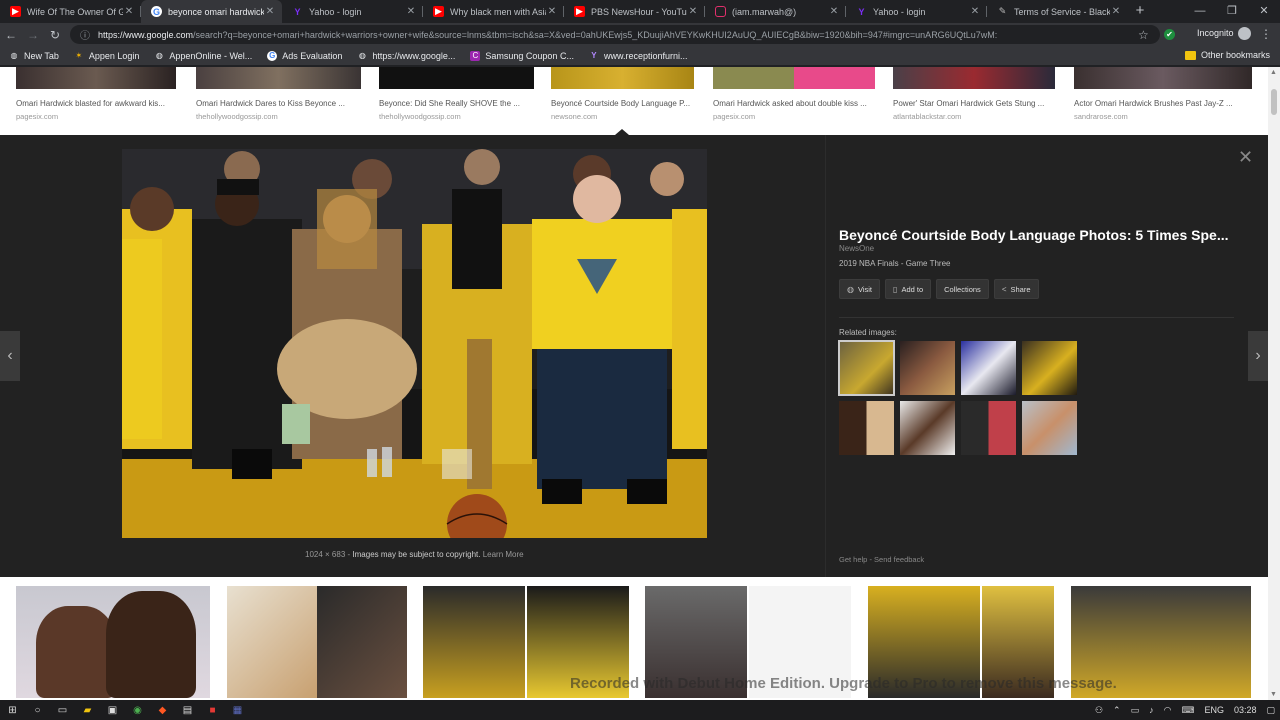 The image size is (1280, 720). I want to click on next-image-button: ›, so click(1258, 356).